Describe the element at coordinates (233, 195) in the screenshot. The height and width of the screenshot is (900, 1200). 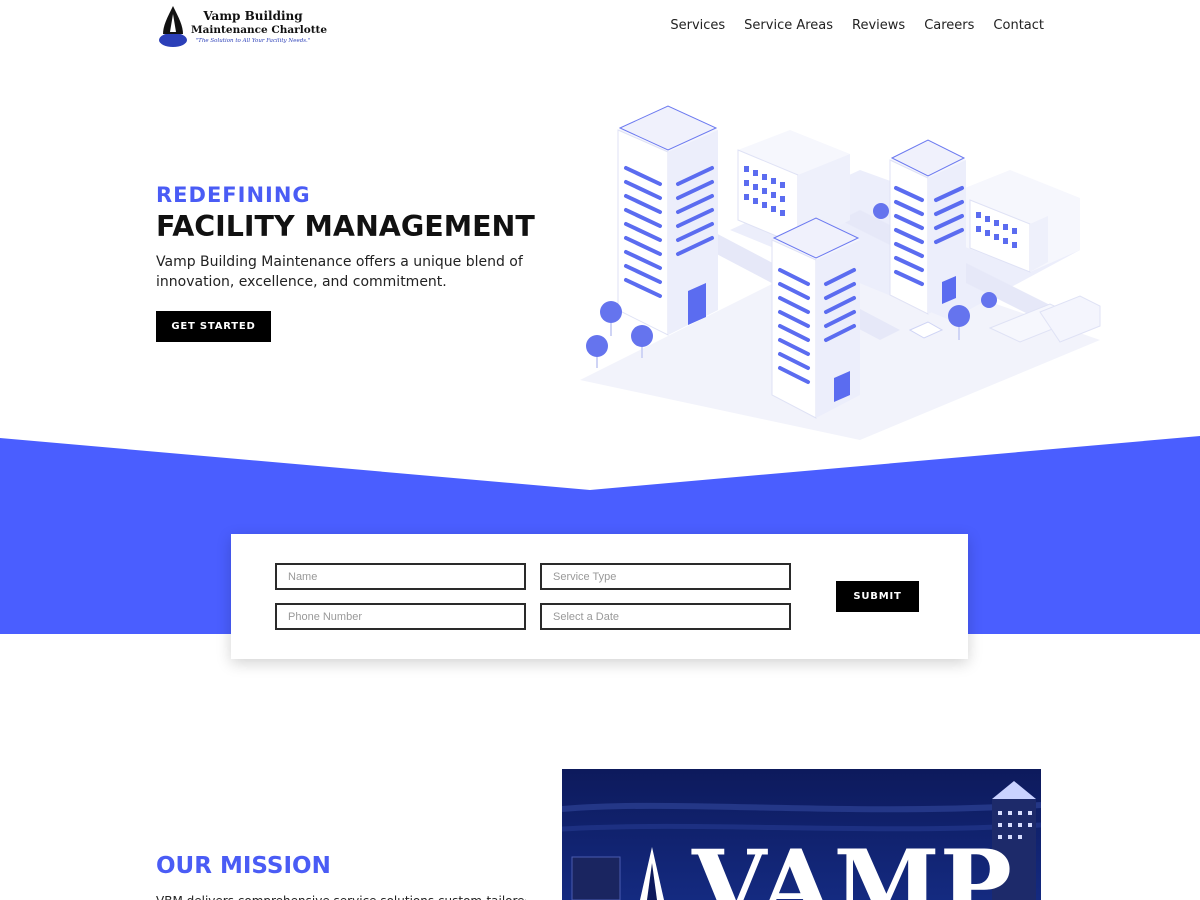
I see `hero-kicker: REDEFINING` at that location.